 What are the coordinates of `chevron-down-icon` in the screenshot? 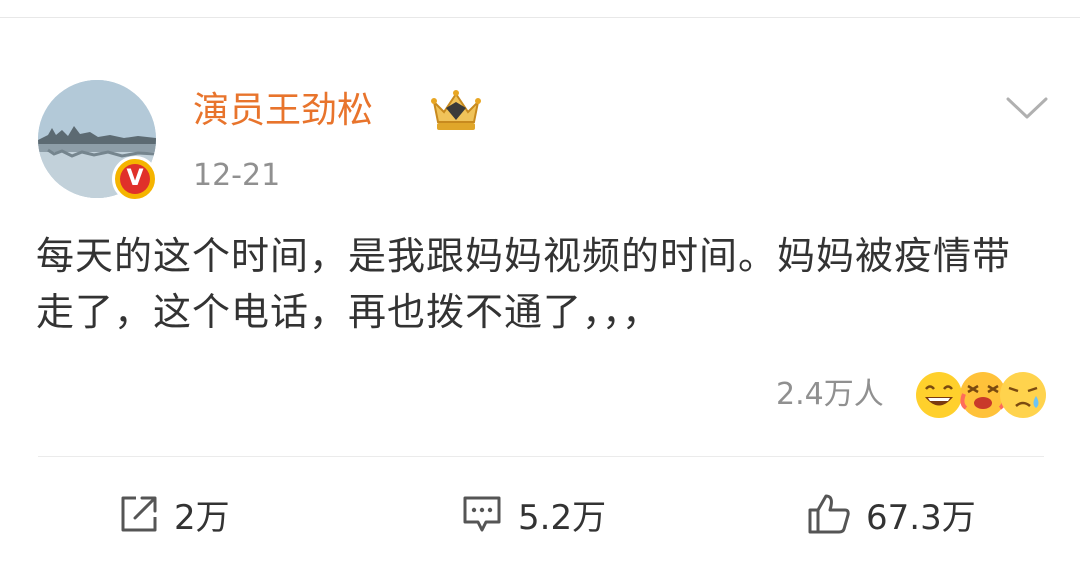 It's located at (1027, 108).